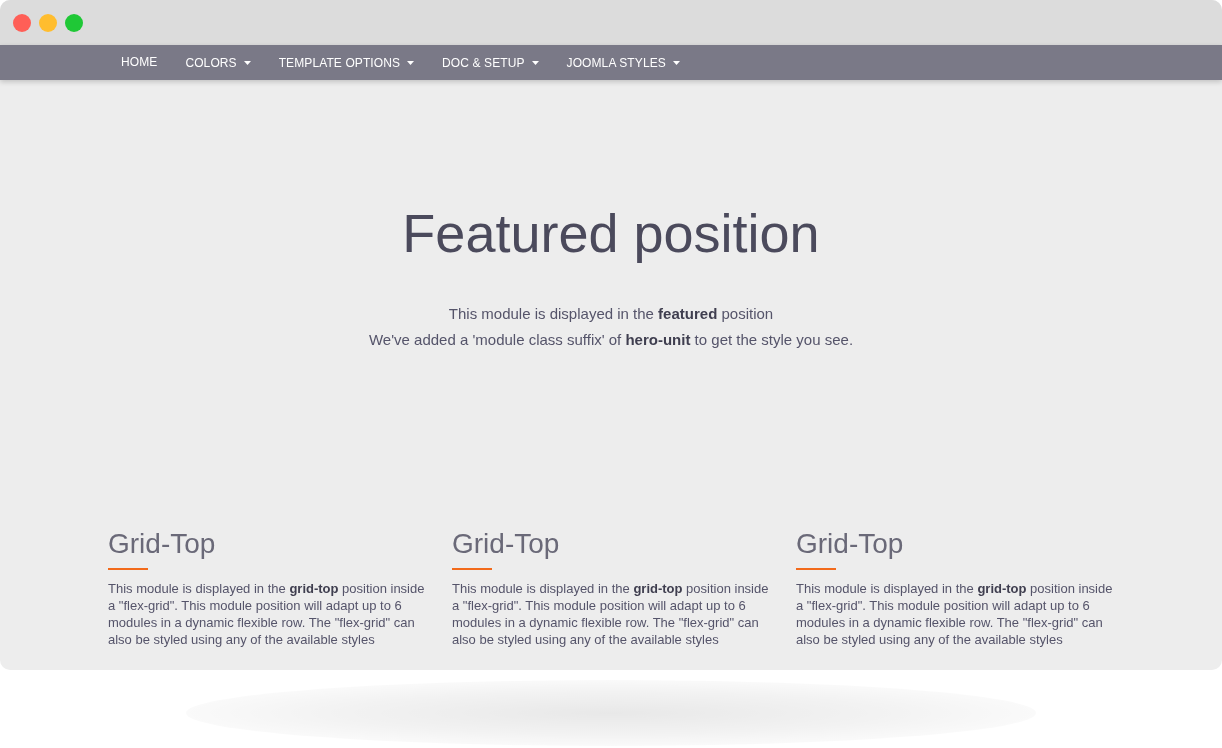 The height and width of the screenshot is (748, 1222). Describe the element at coordinates (611, 340) in the screenshot. I see `hero-text: We've added a 'module class suffix' of hero-unit to get the style you see.` at that location.